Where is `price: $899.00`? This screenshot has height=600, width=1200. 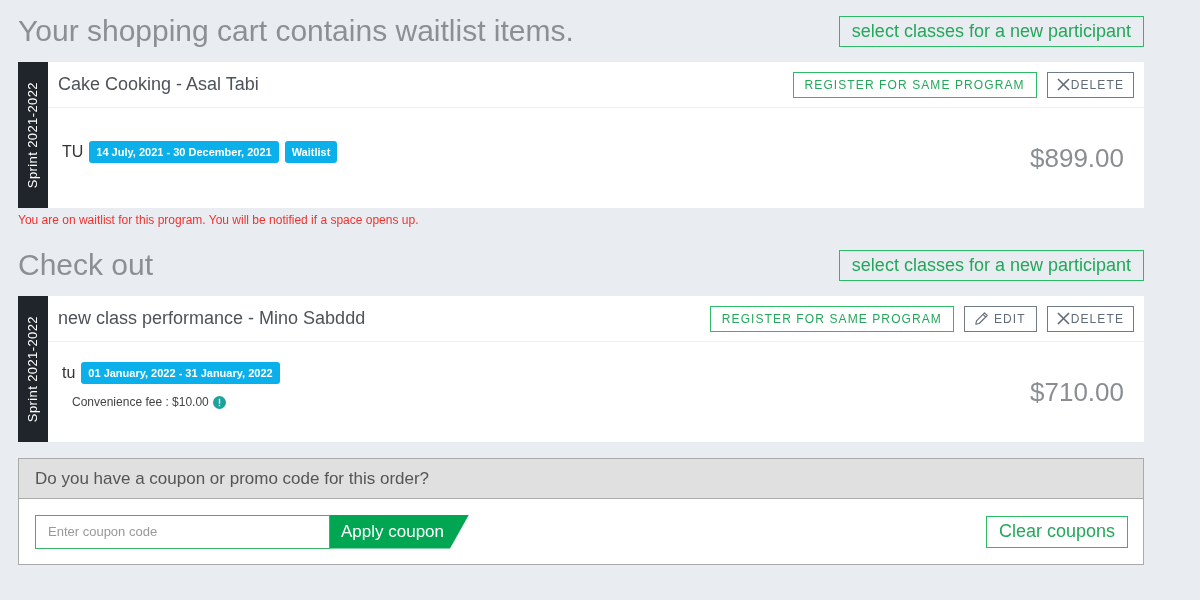 price: $899.00 is located at coordinates (1077, 158).